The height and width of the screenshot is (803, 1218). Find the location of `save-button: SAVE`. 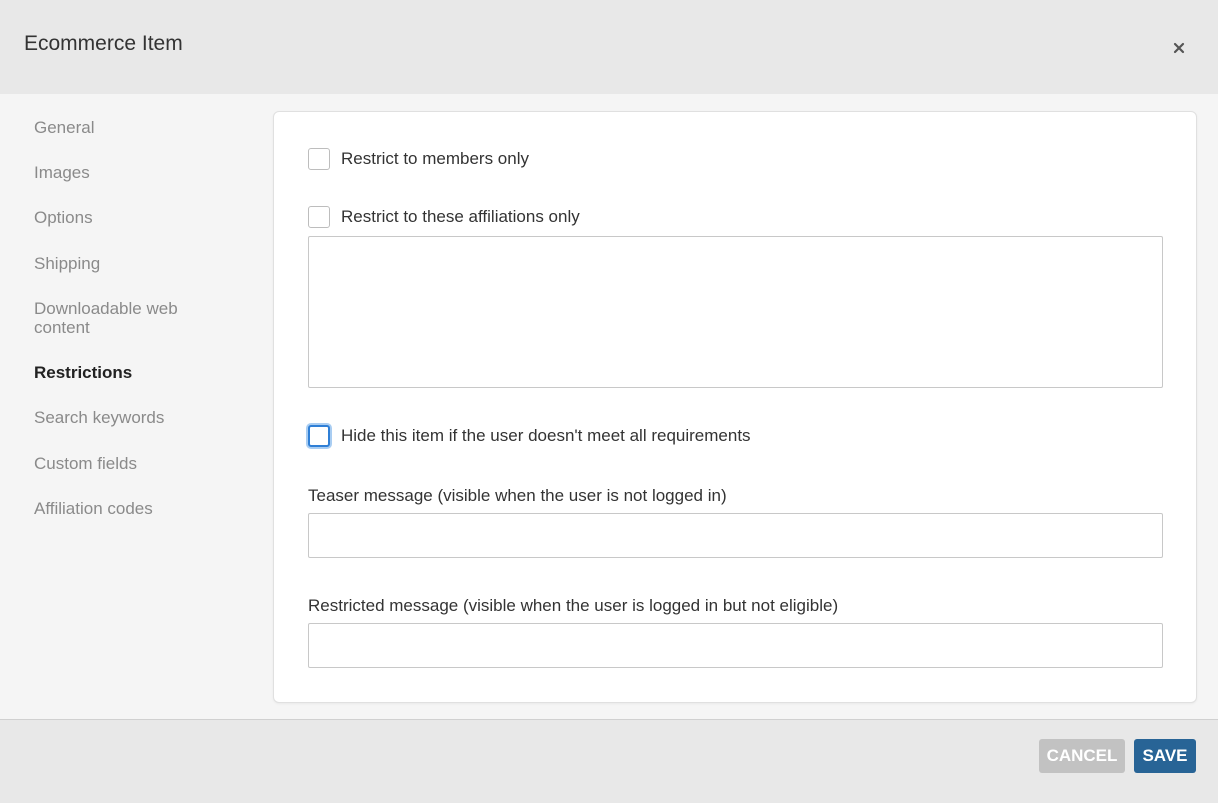

save-button: SAVE is located at coordinates (1165, 756).